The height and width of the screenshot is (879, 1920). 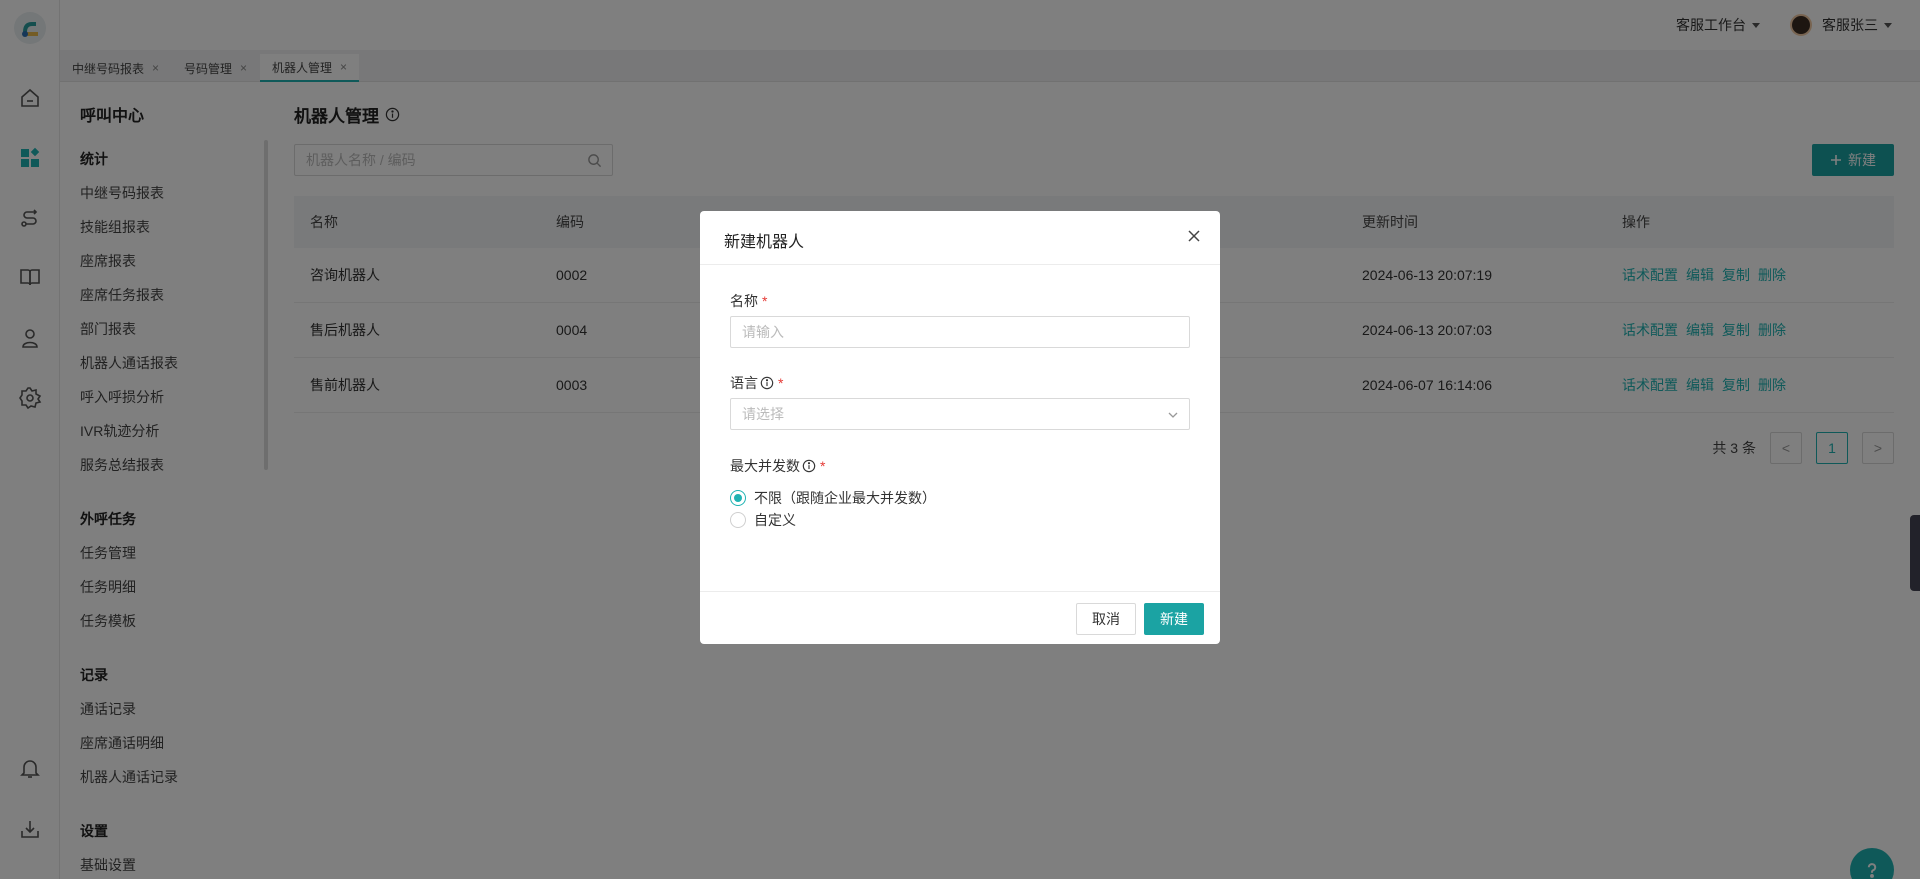 I want to click on language-select: 请选择, so click(x=960, y=414).